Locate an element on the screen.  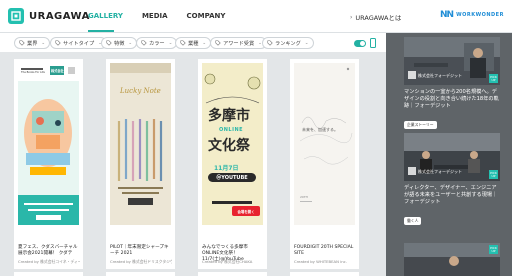
story-photo: PICK UP is located at coordinates (452, 259).